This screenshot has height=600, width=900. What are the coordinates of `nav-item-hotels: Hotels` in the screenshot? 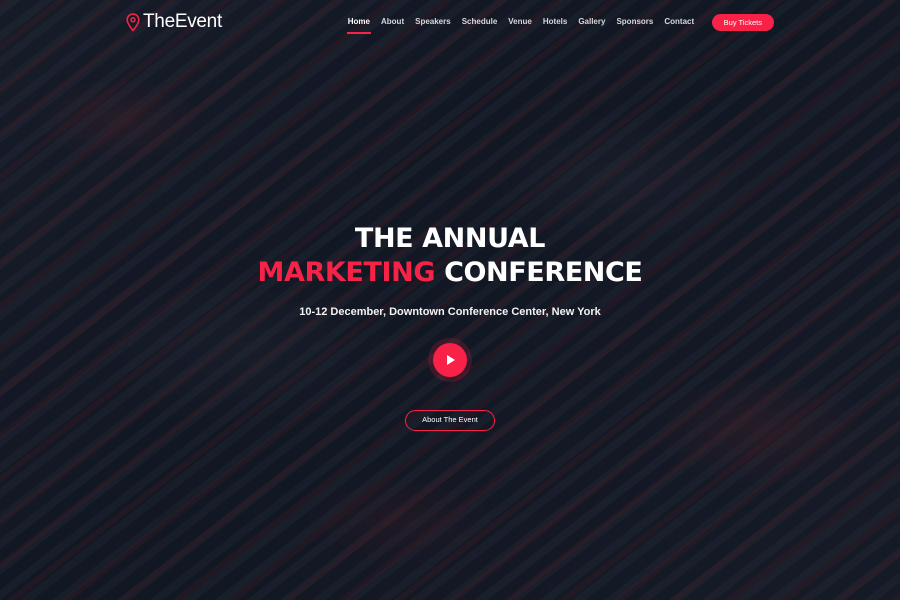 It's located at (554, 22).